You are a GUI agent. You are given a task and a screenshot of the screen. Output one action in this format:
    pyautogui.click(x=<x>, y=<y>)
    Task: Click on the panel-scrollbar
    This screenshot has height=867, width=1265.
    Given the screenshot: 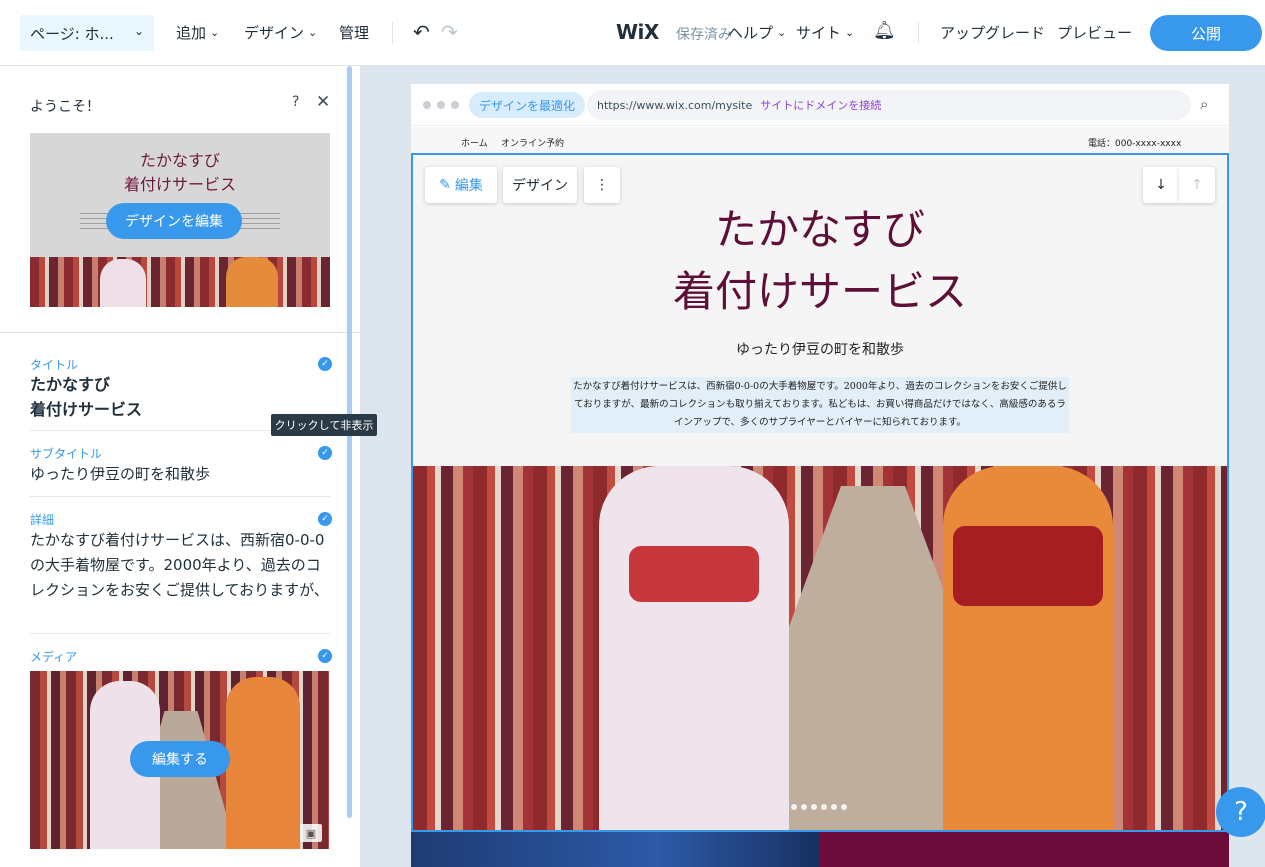 What is the action you would take?
    pyautogui.click(x=349, y=442)
    